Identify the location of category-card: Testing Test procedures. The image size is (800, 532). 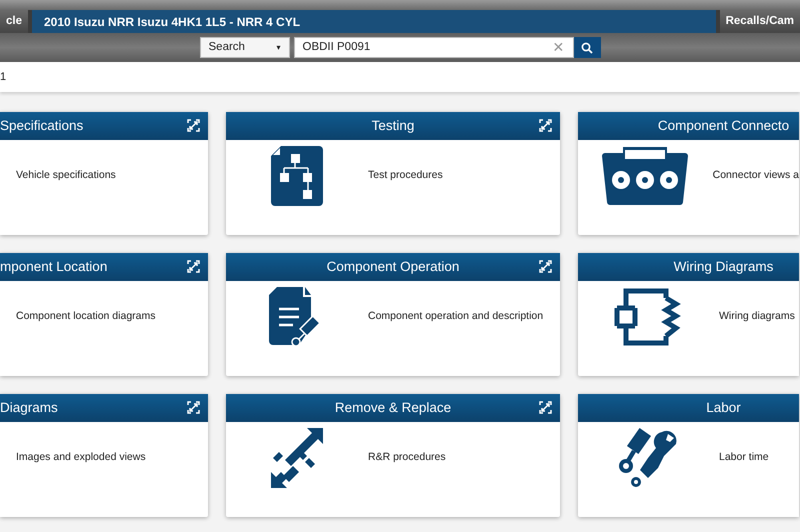
(393, 173).